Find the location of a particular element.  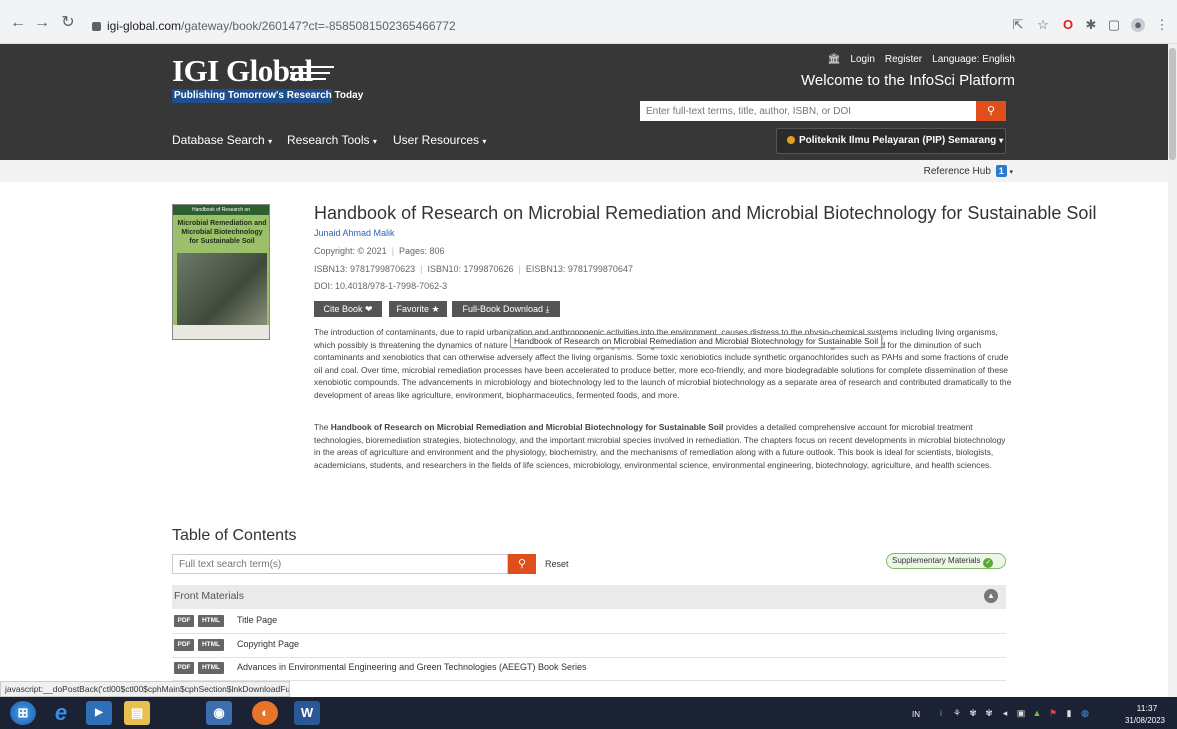

logo-main-text: IGI Global is located at coordinates (242, 70).